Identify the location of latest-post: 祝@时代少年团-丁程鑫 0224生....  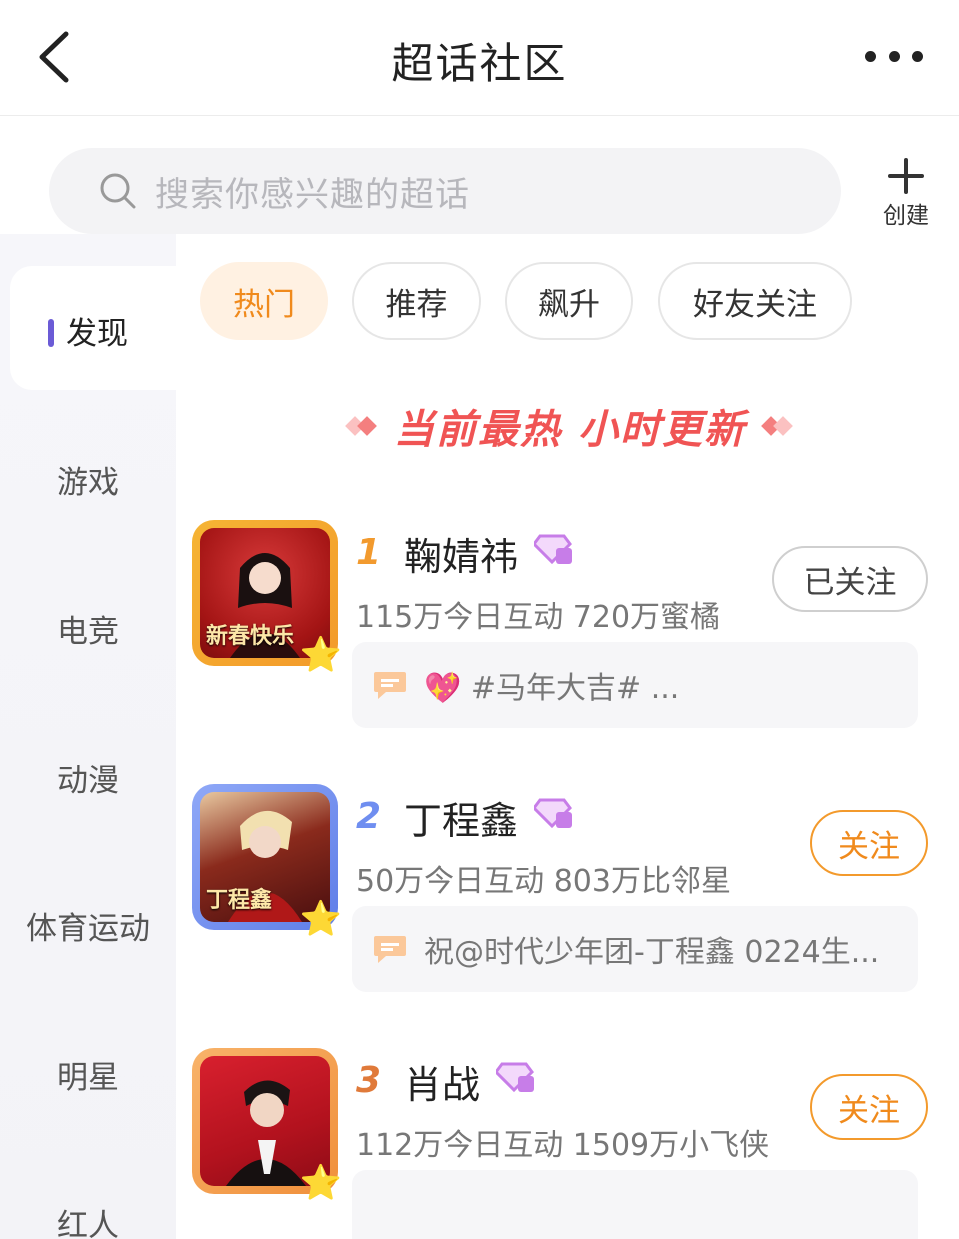
(635, 949).